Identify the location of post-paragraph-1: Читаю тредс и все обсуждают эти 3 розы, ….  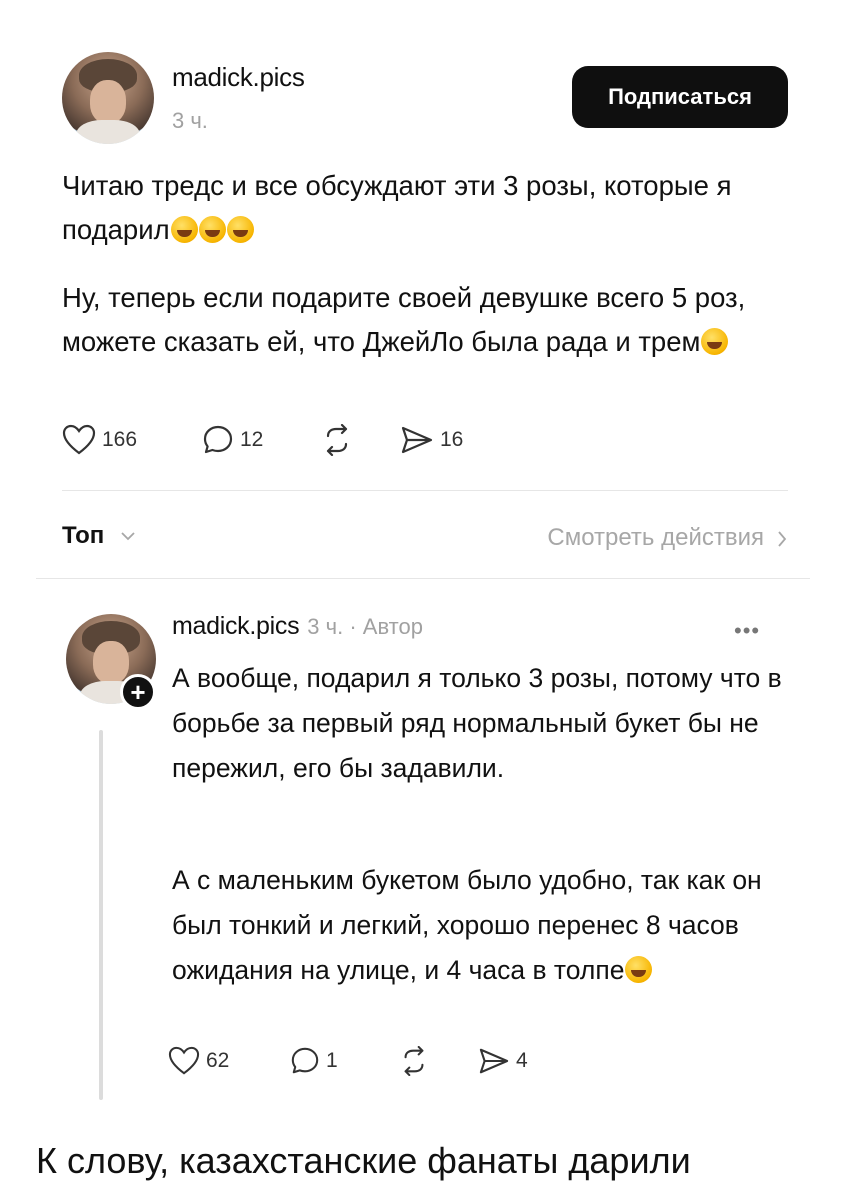
(427, 208).